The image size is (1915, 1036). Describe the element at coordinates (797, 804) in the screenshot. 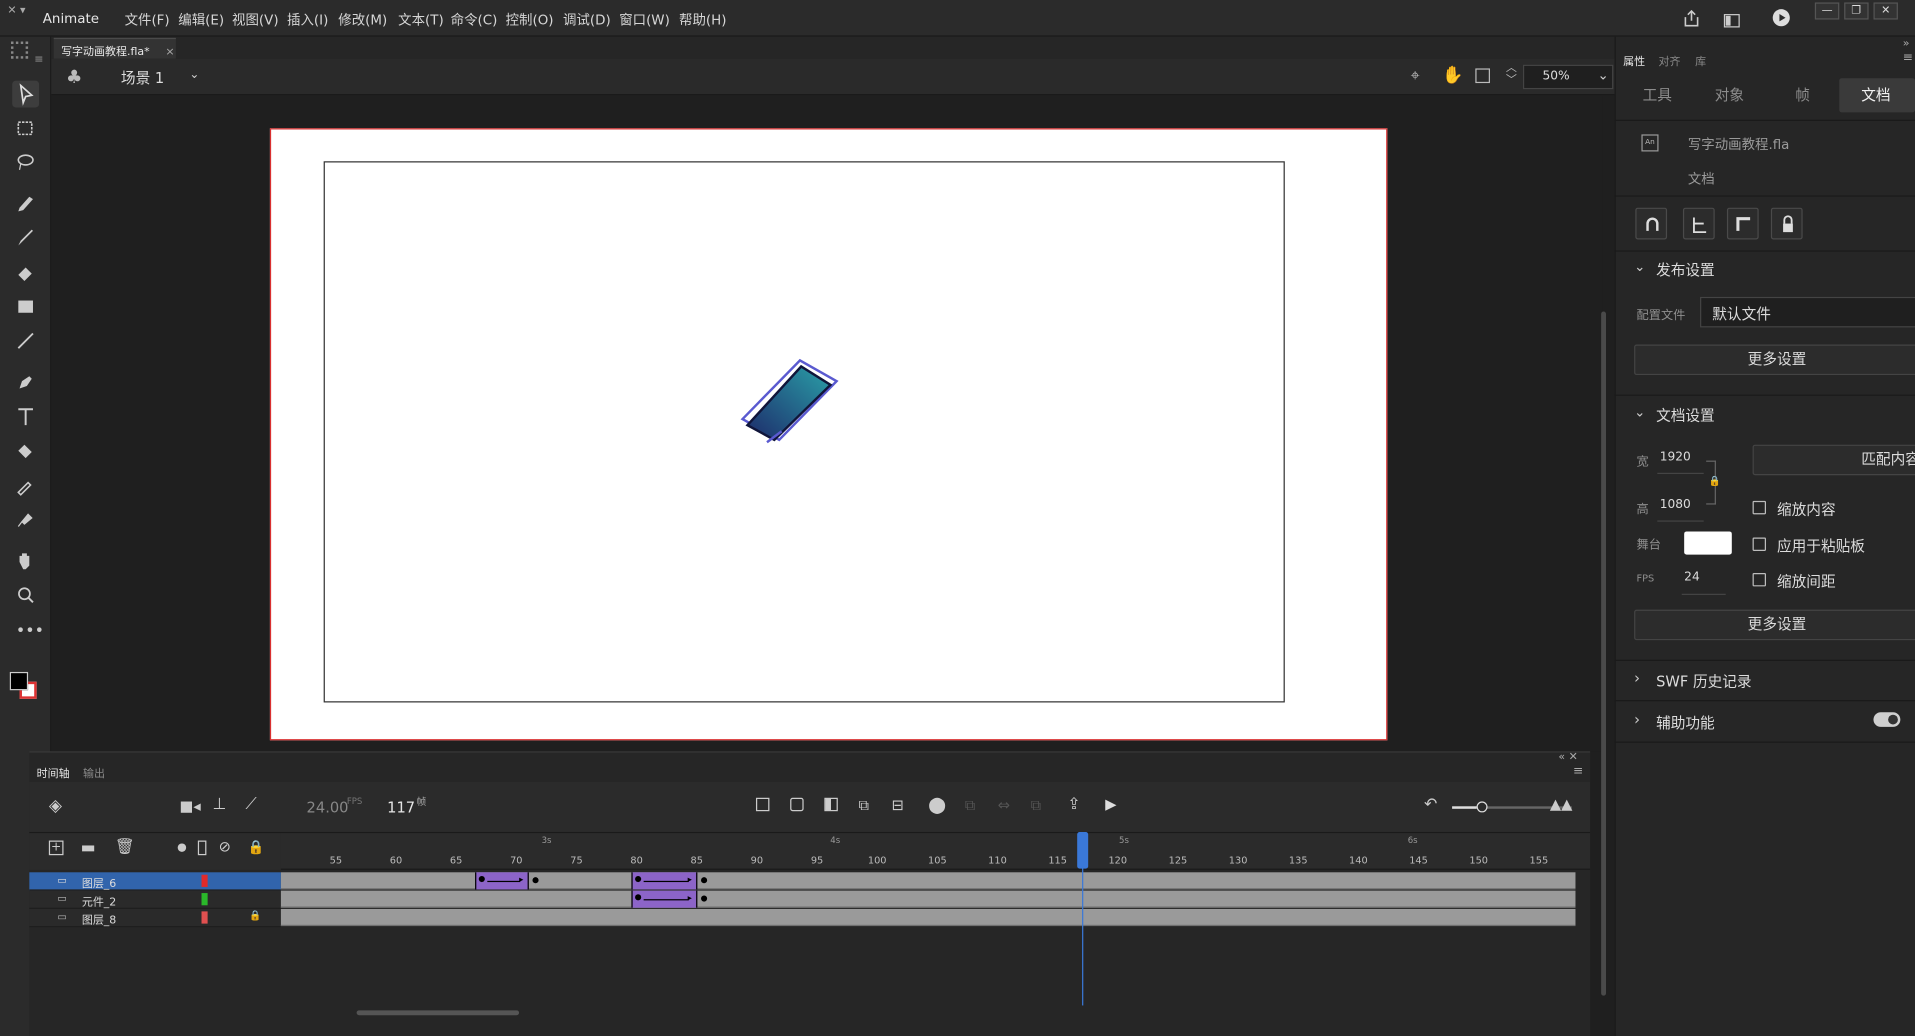

I see `keyframe-icon` at that location.